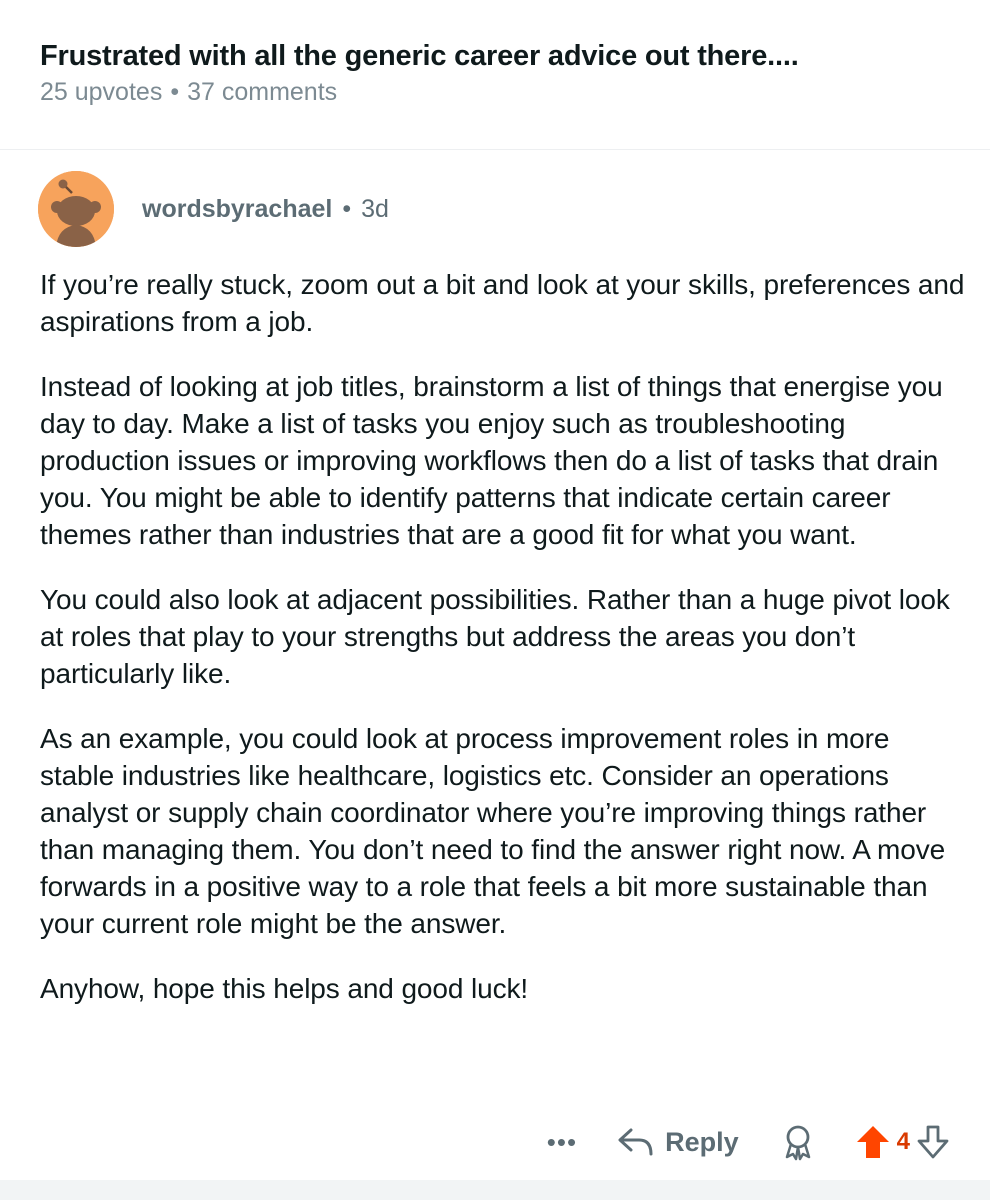  I want to click on upvote-count: 25 upvotes, so click(101, 92).